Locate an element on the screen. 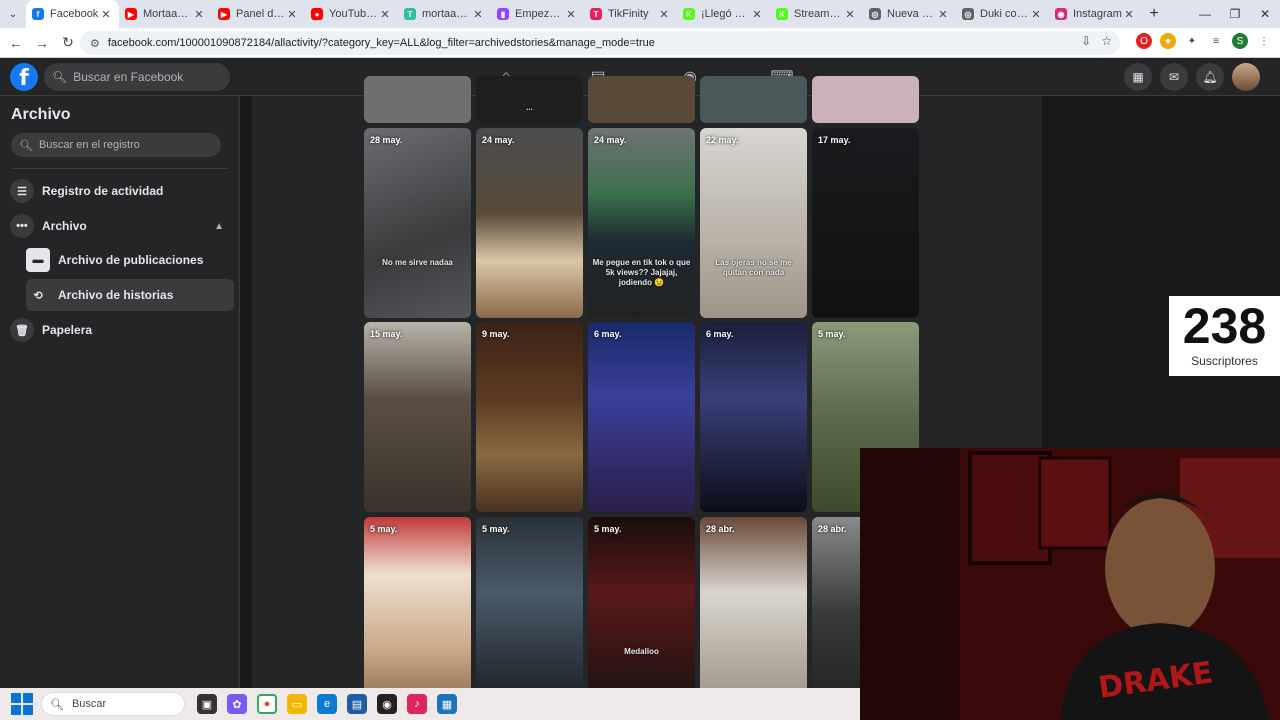 The image size is (1280, 720). browser-tab: T TikFinity ✕ is located at coordinates (630, 14).